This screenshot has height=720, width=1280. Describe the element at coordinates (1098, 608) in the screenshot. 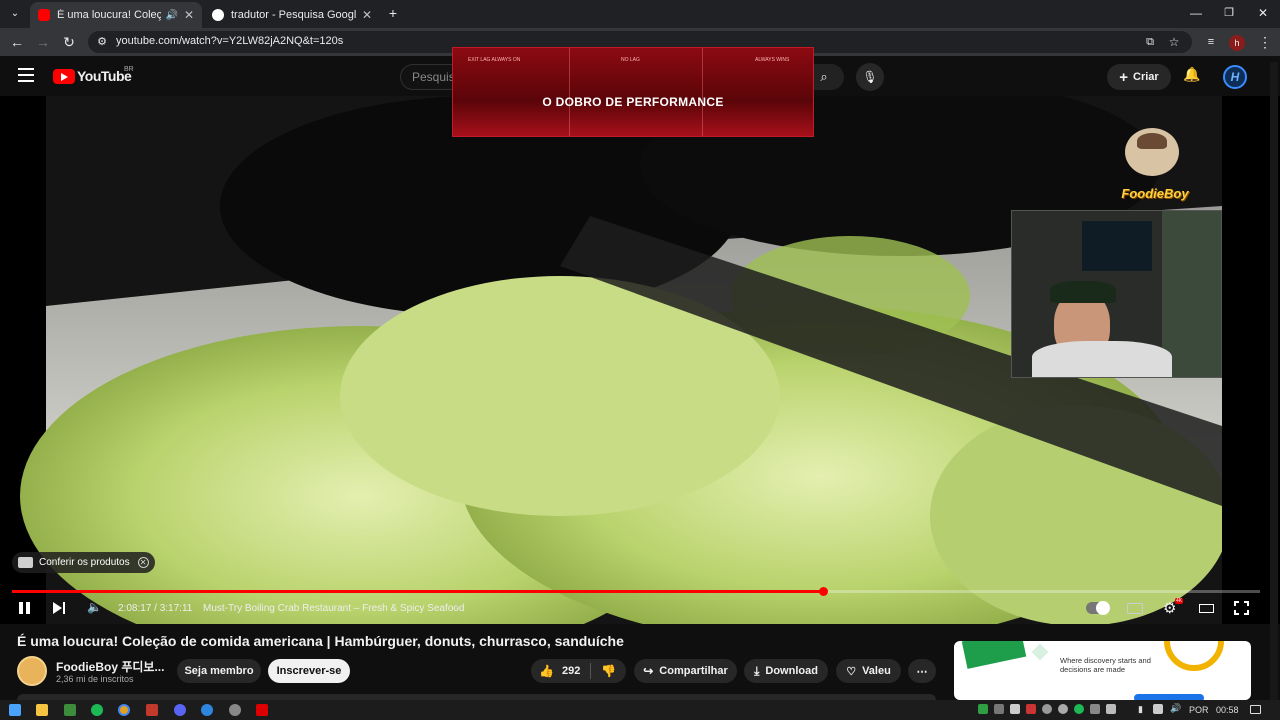

I see `autoplay-toggle` at that location.